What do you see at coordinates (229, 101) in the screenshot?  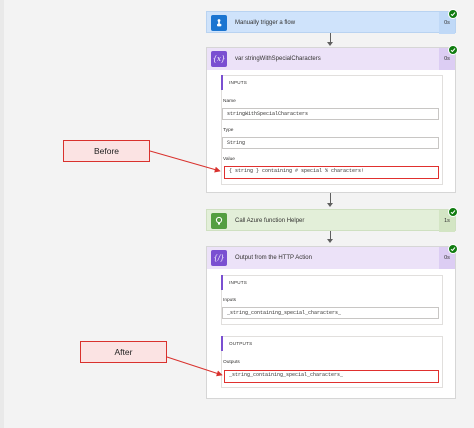 I see `name-label: Name` at bounding box center [229, 101].